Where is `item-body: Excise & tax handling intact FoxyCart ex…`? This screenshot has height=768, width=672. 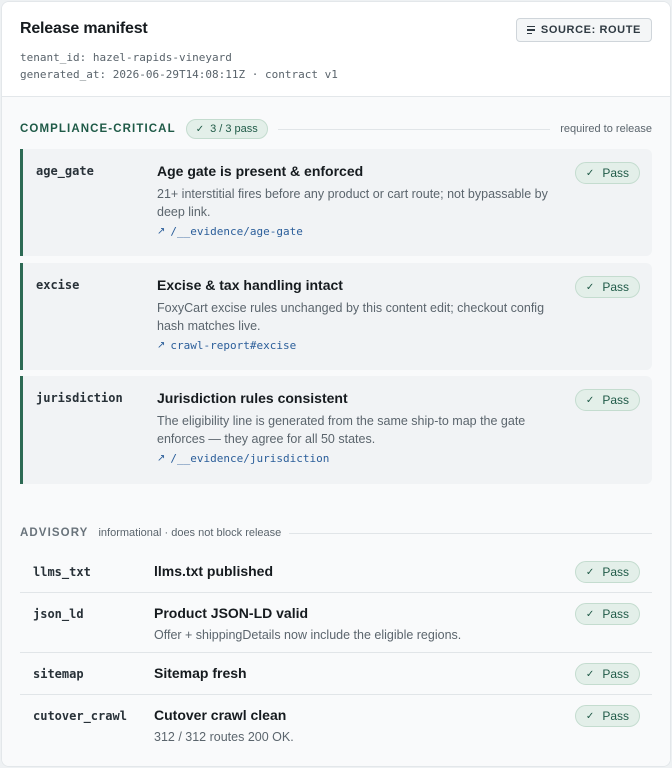
item-body: Excise & tax handling intact FoxyCart ex… is located at coordinates (356, 314).